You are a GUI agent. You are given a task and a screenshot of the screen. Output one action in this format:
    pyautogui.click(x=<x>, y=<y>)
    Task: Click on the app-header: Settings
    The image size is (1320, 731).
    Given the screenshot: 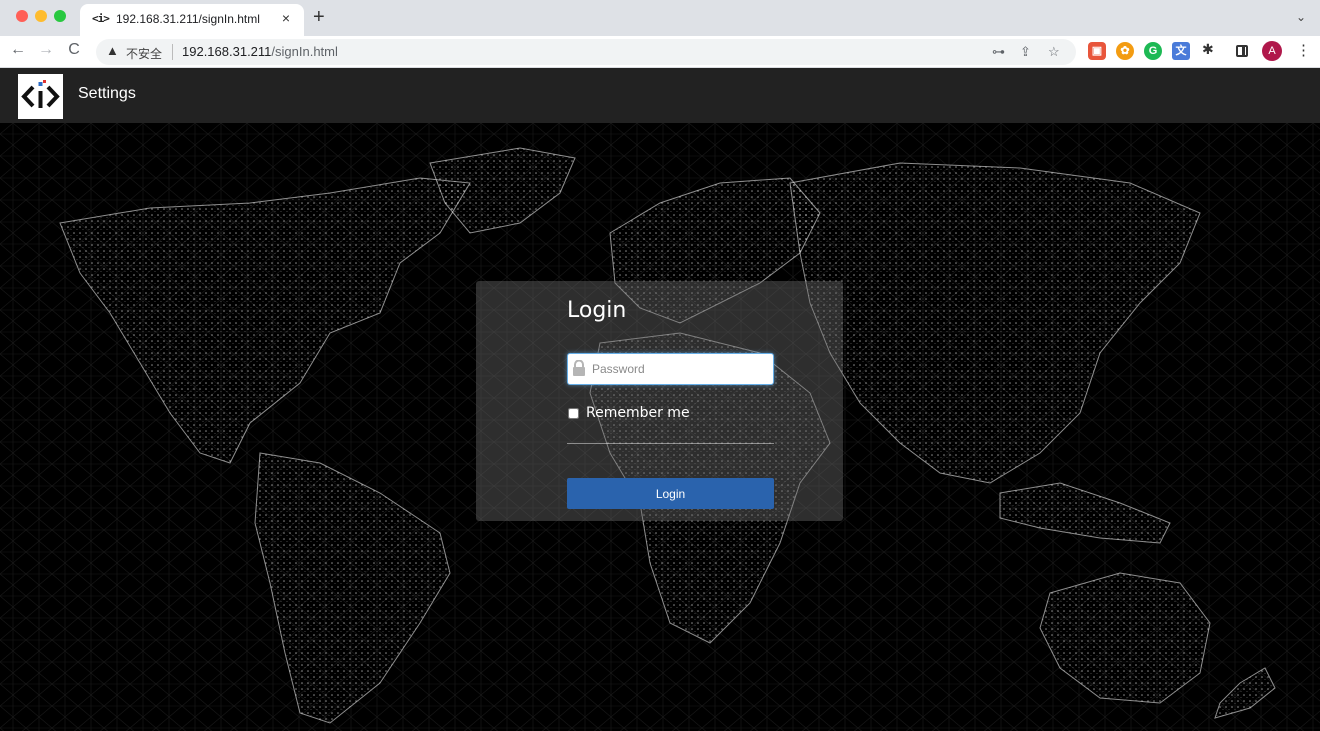 What is the action you would take?
    pyautogui.click(x=660, y=95)
    